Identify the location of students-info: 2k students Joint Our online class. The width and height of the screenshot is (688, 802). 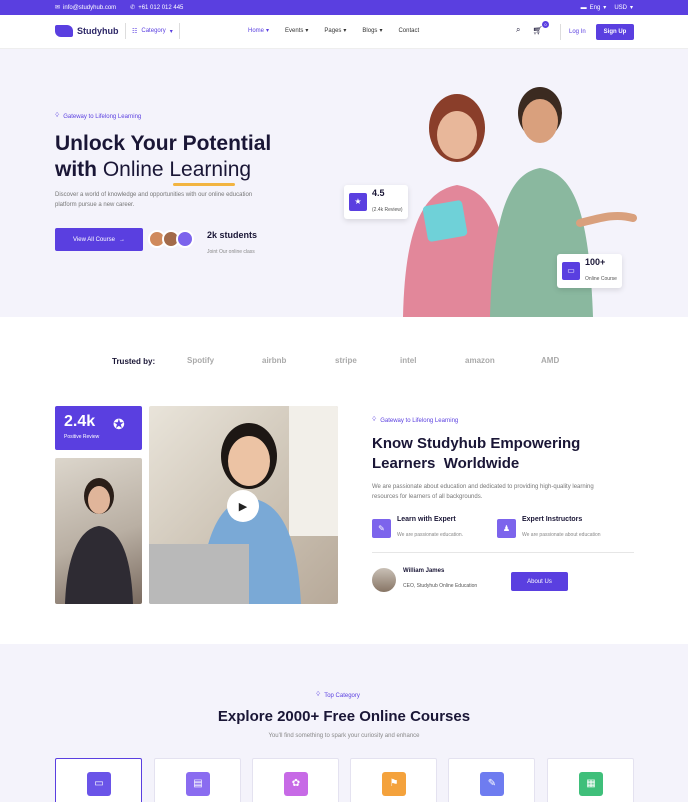
(232, 242).